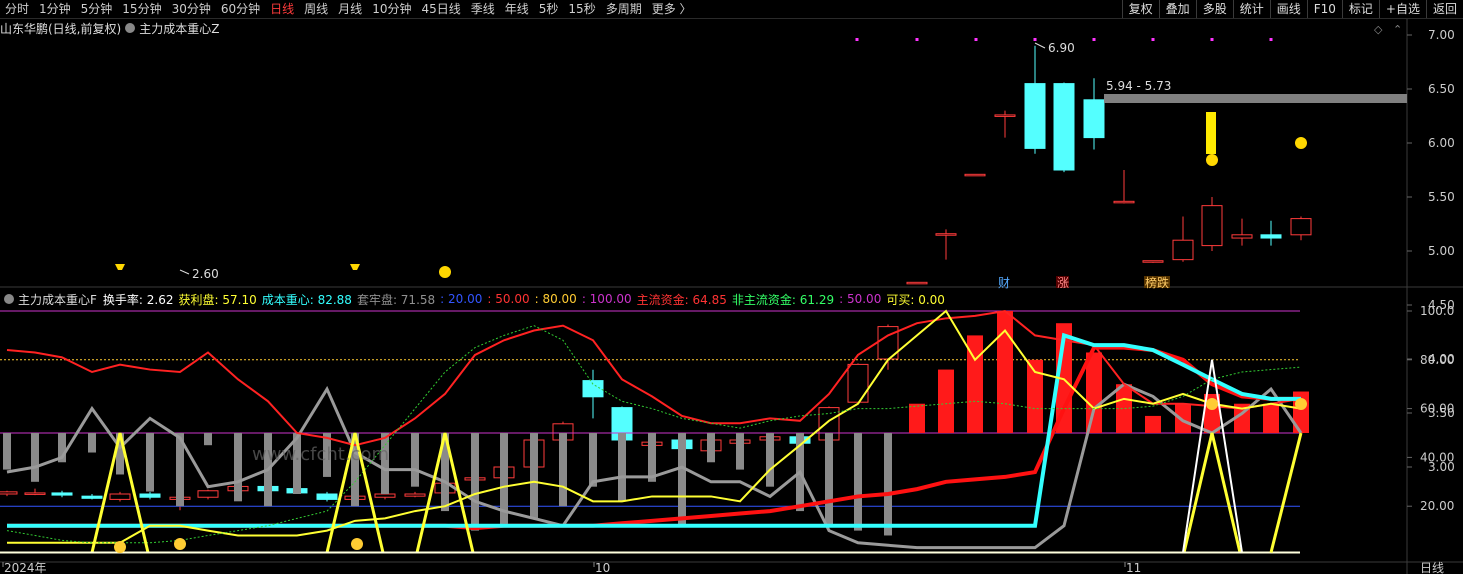 This screenshot has height=574, width=1463. What do you see at coordinates (1286, 492) in the screenshot?
I see `buy-spike` at bounding box center [1286, 492].